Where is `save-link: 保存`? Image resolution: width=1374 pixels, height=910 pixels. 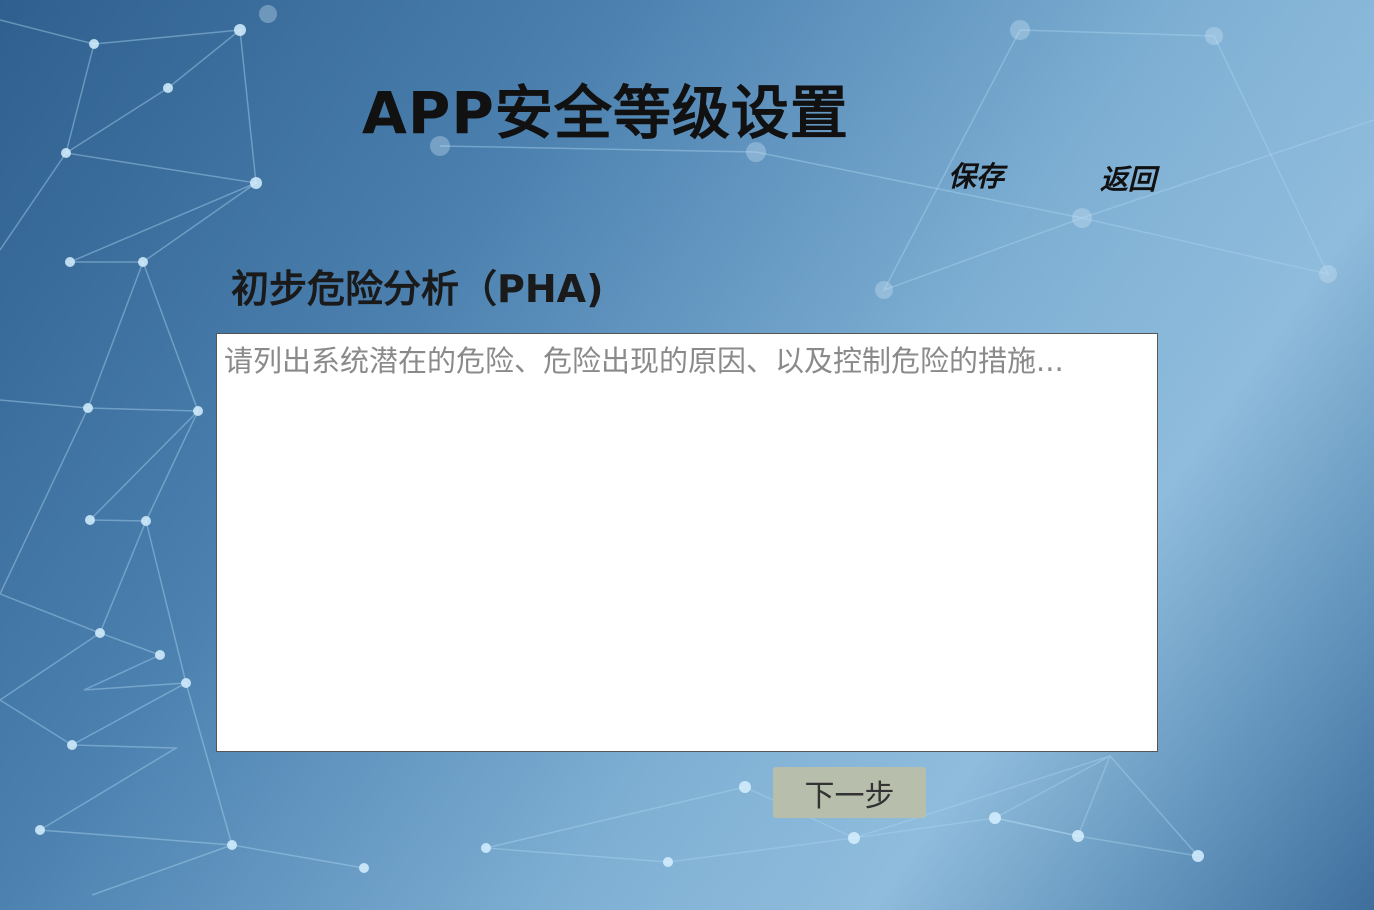 save-link: 保存 is located at coordinates (976, 175).